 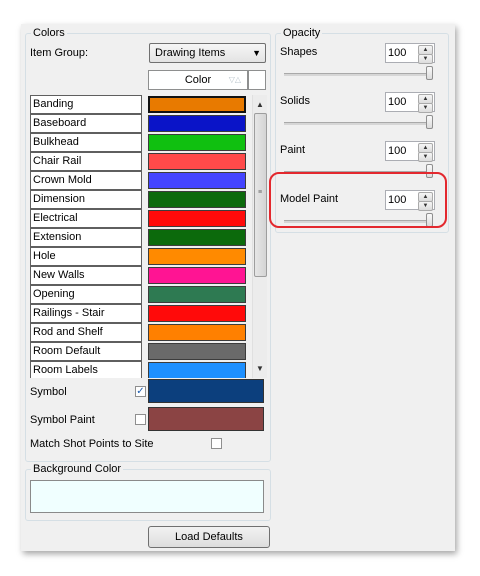 What do you see at coordinates (143, 161) in the screenshot?
I see `color-row: Chair Rail` at bounding box center [143, 161].